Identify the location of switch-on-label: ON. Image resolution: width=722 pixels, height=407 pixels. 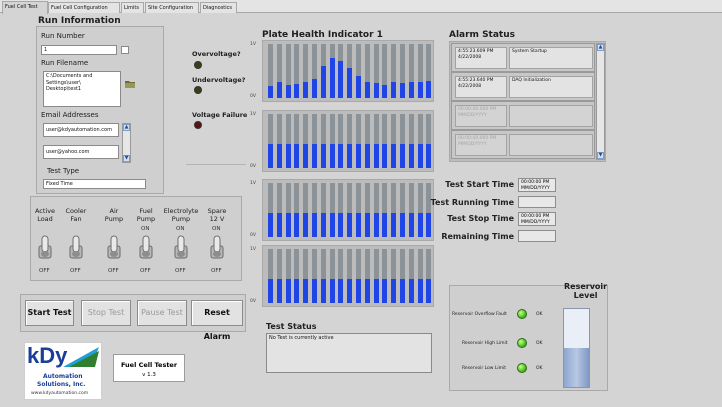
(216, 229).